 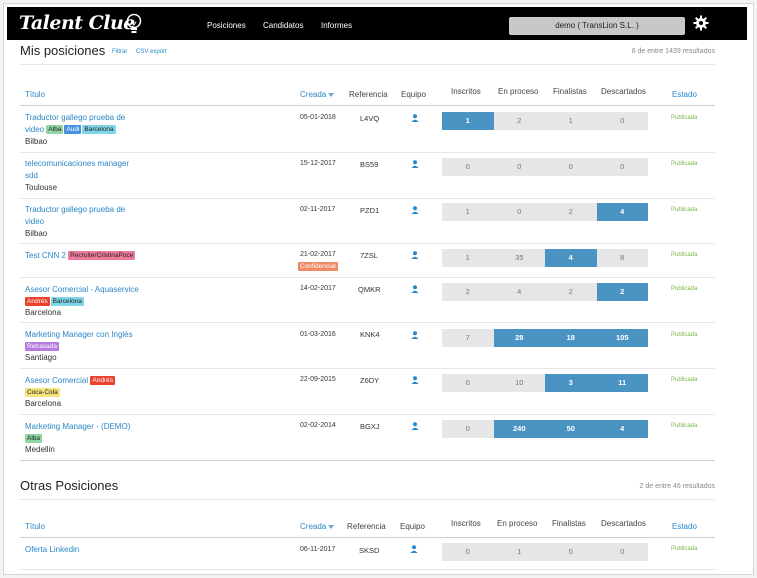 What do you see at coordinates (468, 338) in the screenshot?
I see `inscritos-cell: 7` at bounding box center [468, 338].